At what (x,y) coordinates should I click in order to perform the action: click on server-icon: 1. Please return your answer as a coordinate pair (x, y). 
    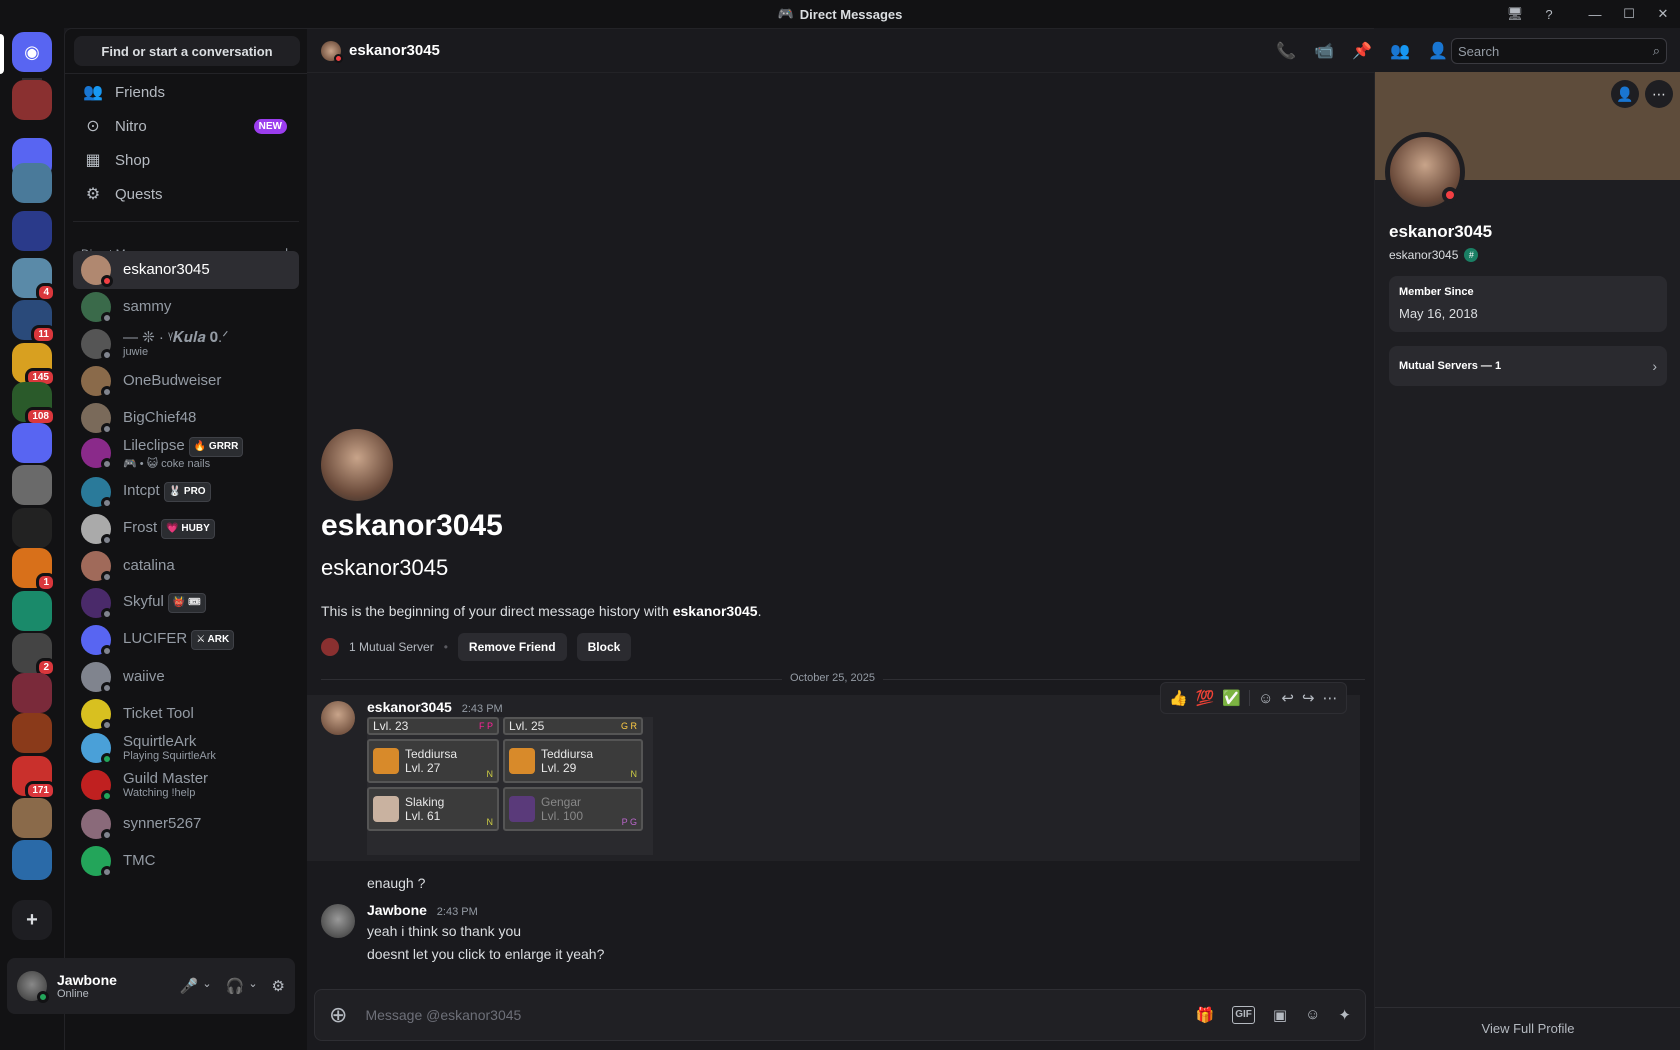
    Looking at the image, I should click on (34, 570).